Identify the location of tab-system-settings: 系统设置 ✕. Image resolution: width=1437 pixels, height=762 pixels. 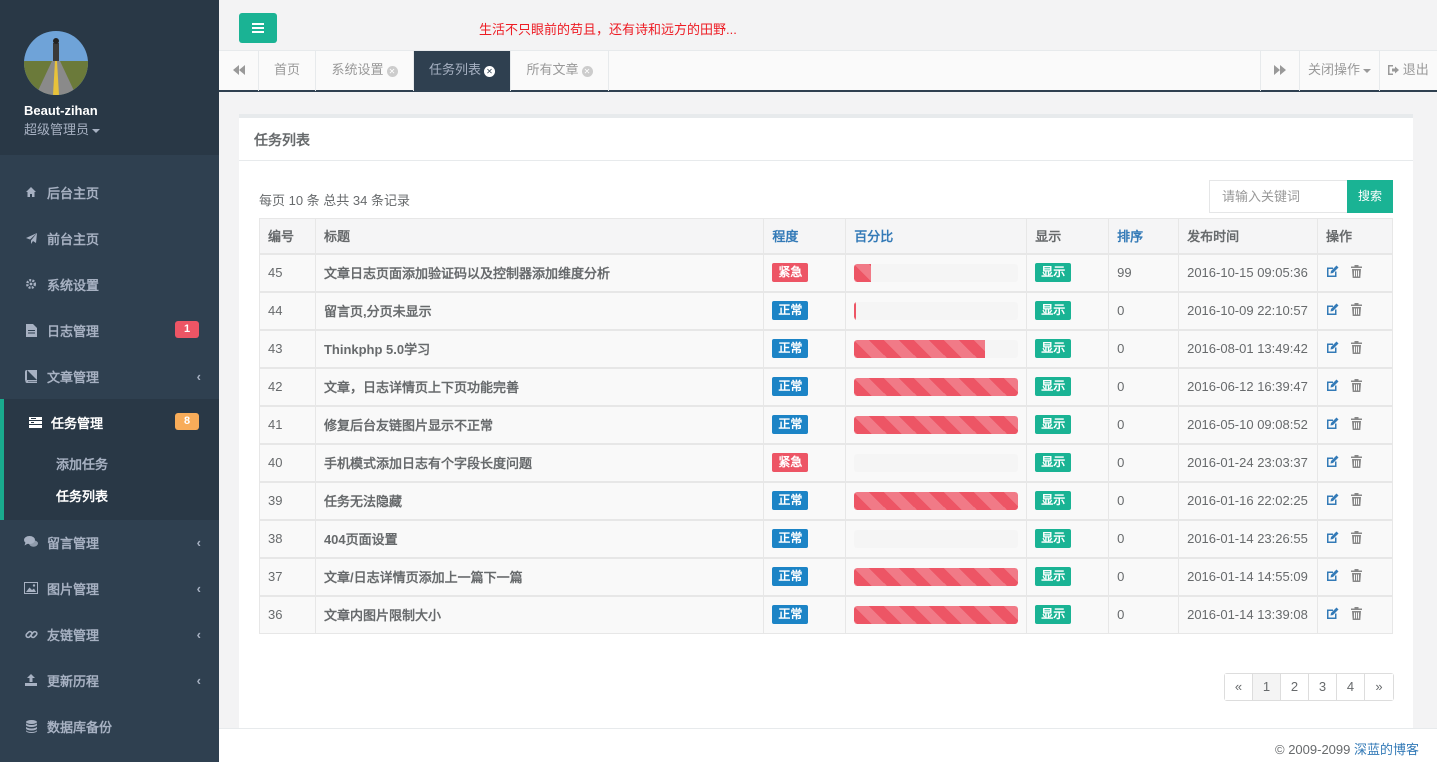
(365, 71).